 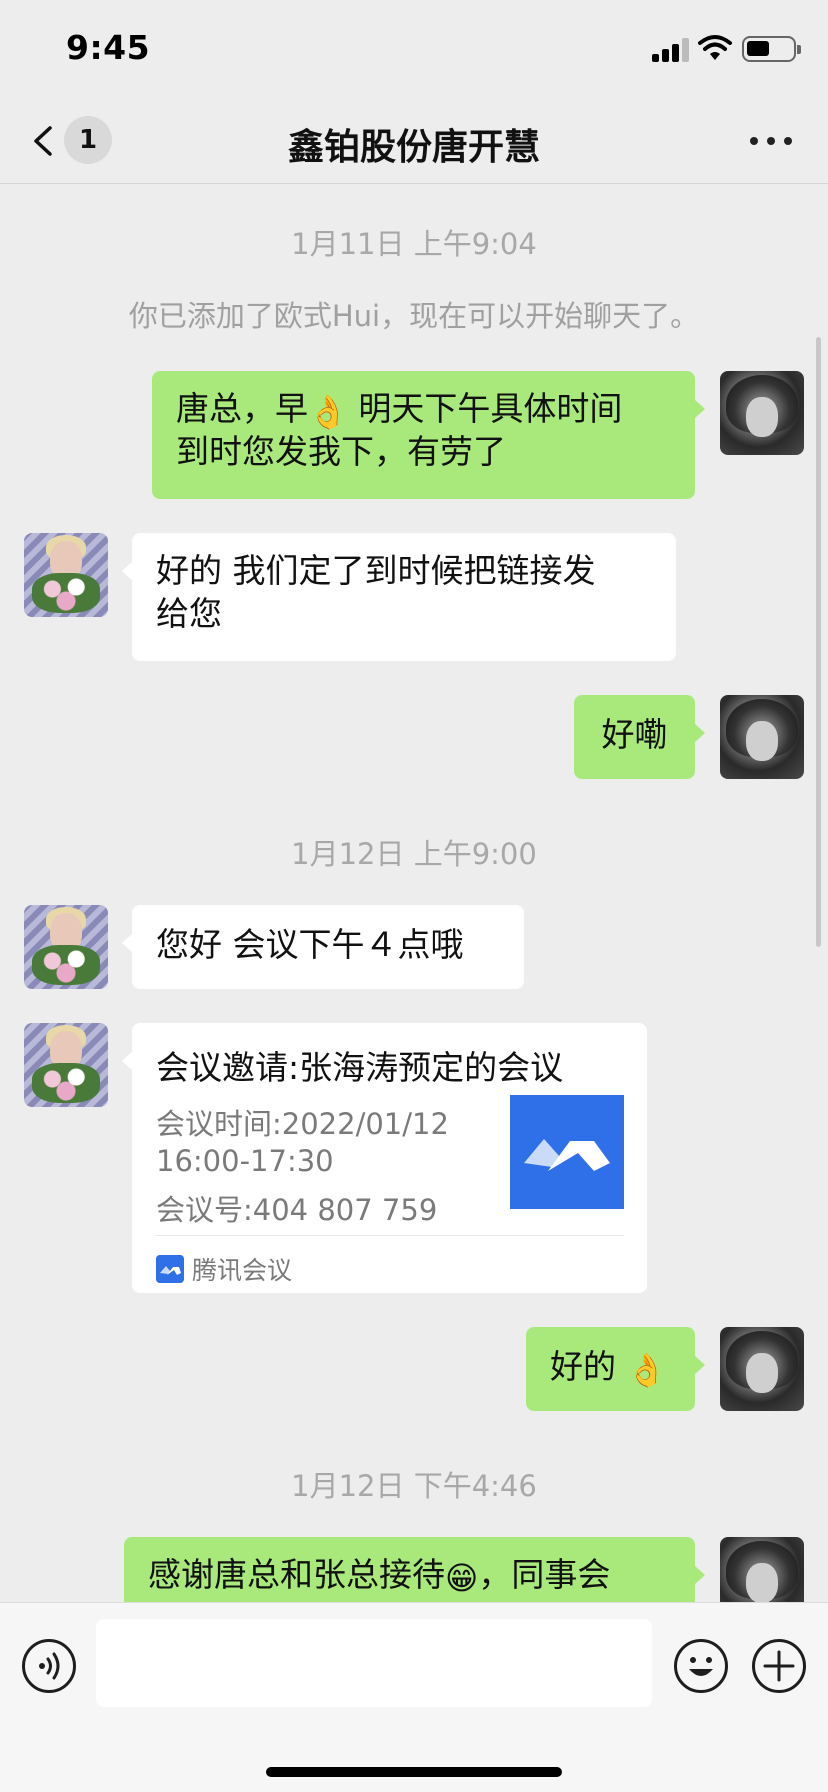 What do you see at coordinates (754, 141) in the screenshot?
I see `ellipsis-icon` at bounding box center [754, 141].